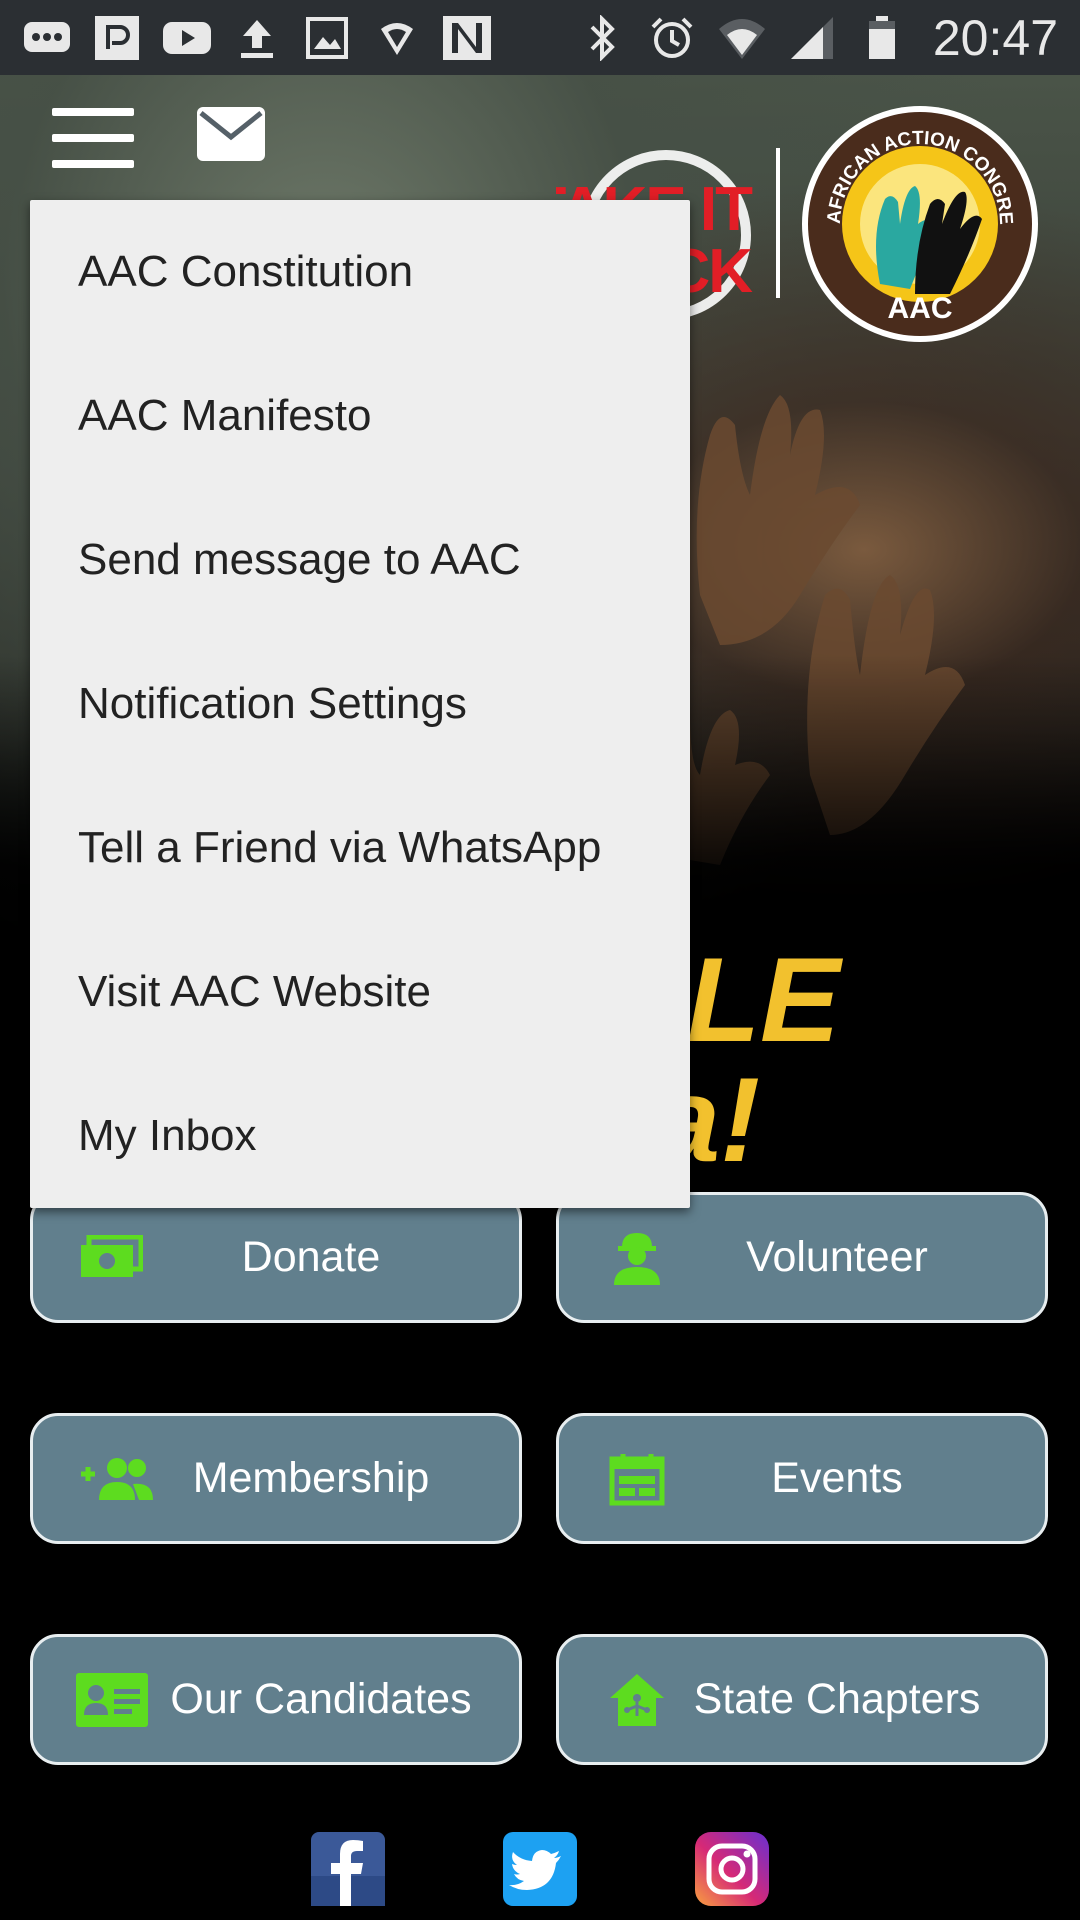 This screenshot has height=1920, width=1080. Describe the element at coordinates (231, 134) in the screenshot. I see `mail-icon` at that location.